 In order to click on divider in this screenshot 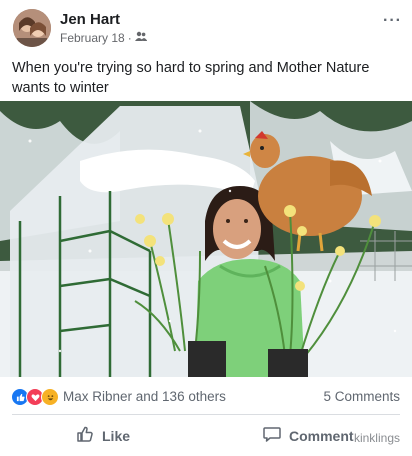, I will do `click(206, 414)`.